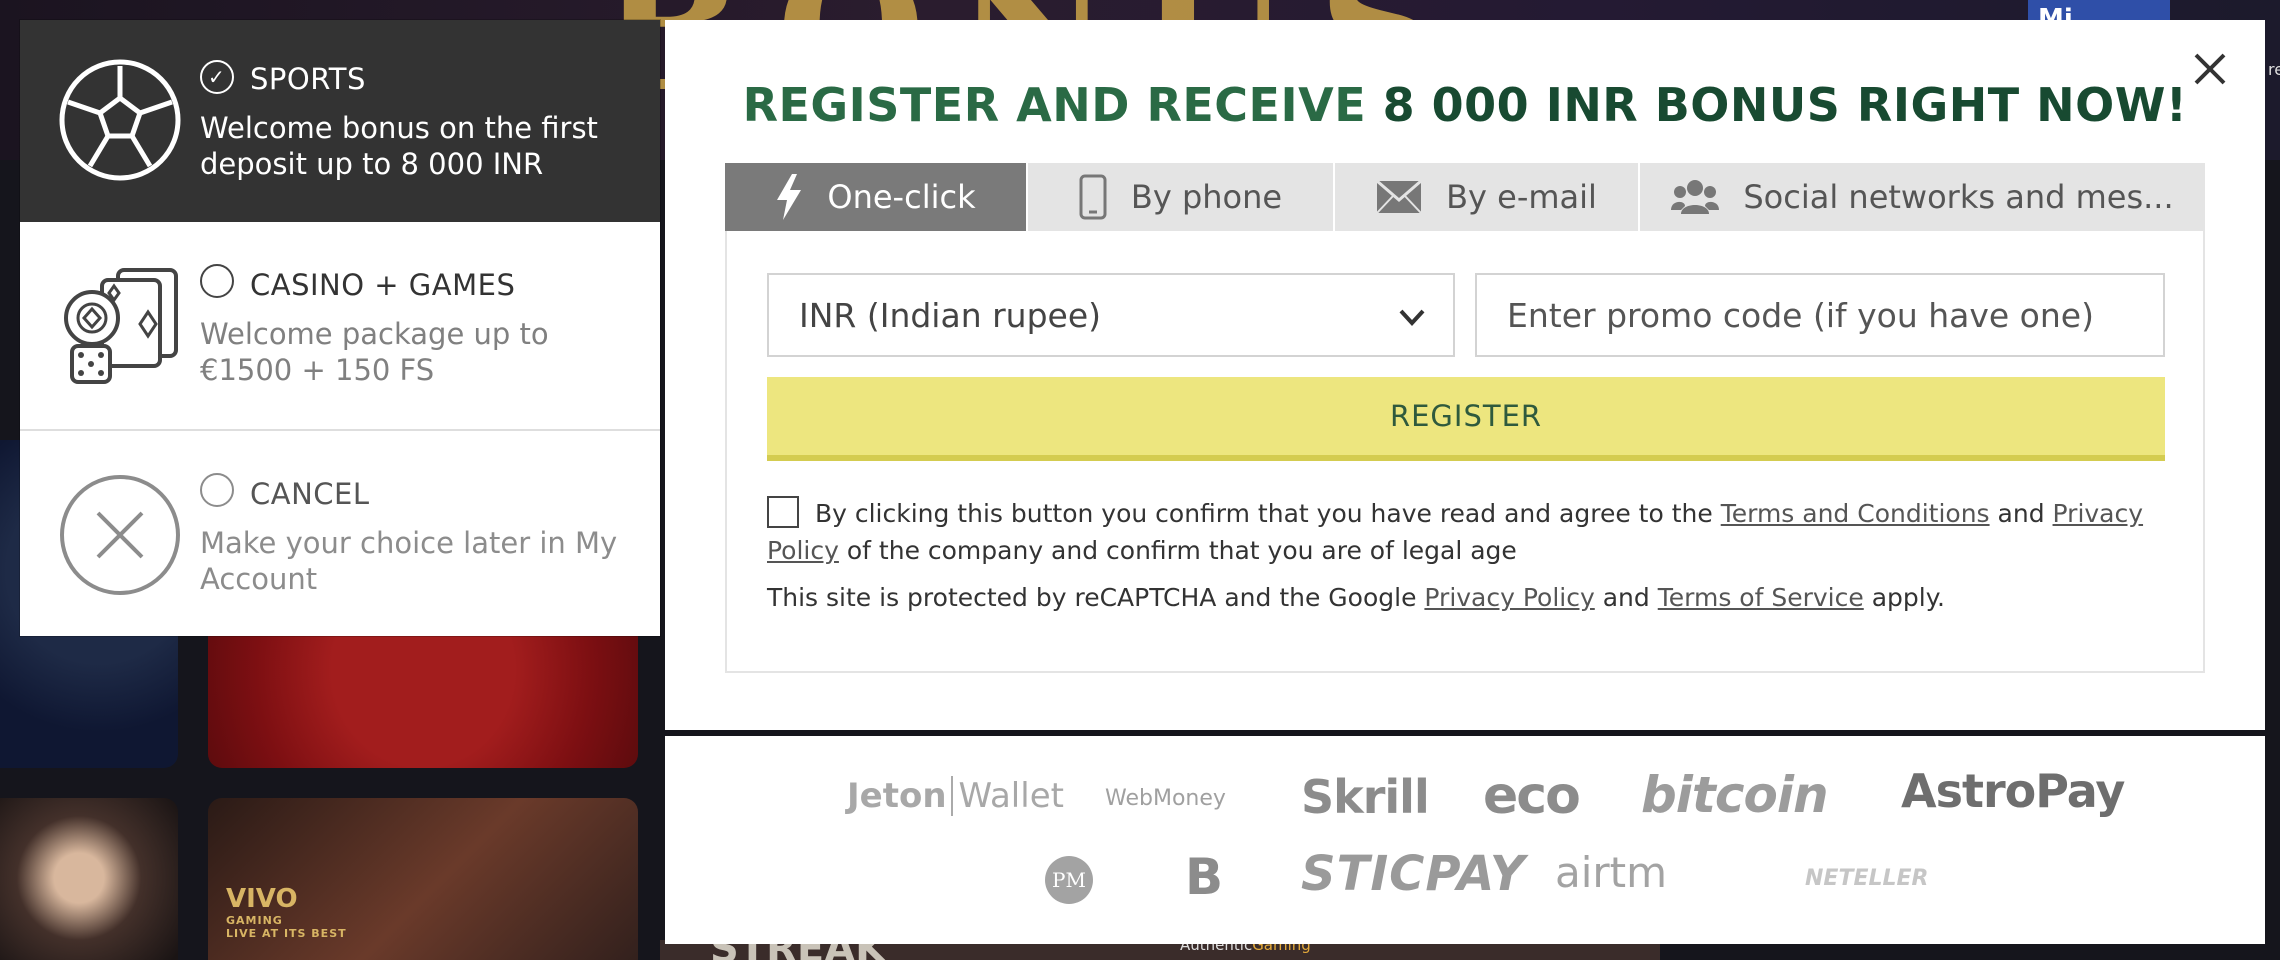 The width and height of the screenshot is (2280, 960). What do you see at coordinates (1399, 197) in the screenshot?
I see `envelope-icon` at bounding box center [1399, 197].